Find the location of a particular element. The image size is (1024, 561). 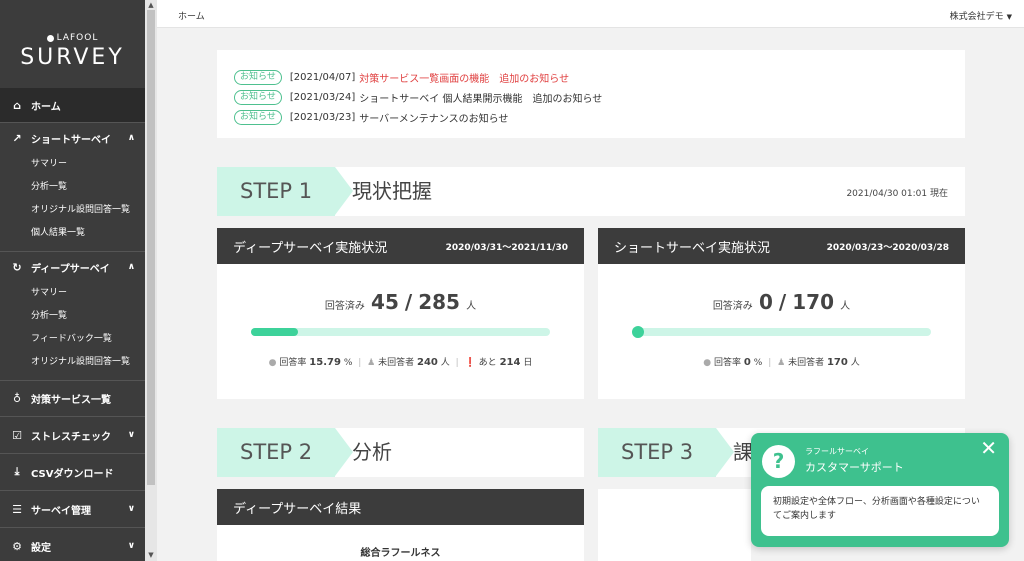

sidebar-item-deep-feedback: フィードバック一覧 is located at coordinates (72, 339).